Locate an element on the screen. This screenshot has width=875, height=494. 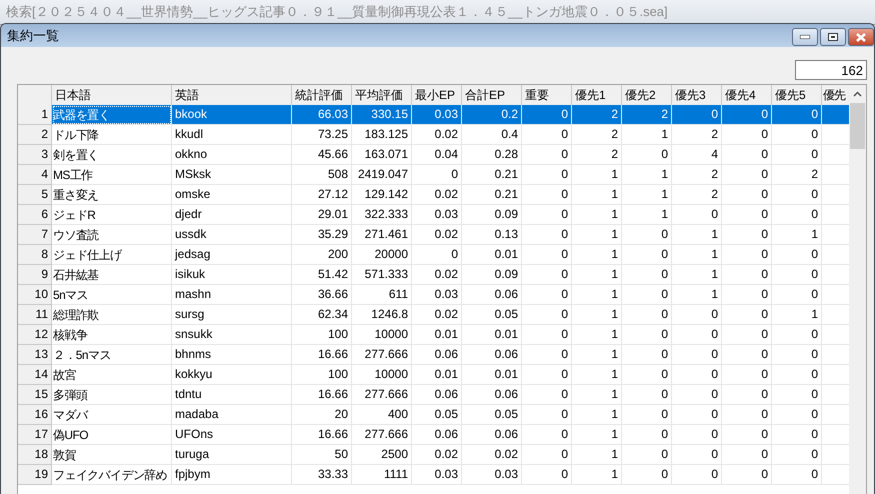
table-cell: mashn is located at coordinates (232, 295).